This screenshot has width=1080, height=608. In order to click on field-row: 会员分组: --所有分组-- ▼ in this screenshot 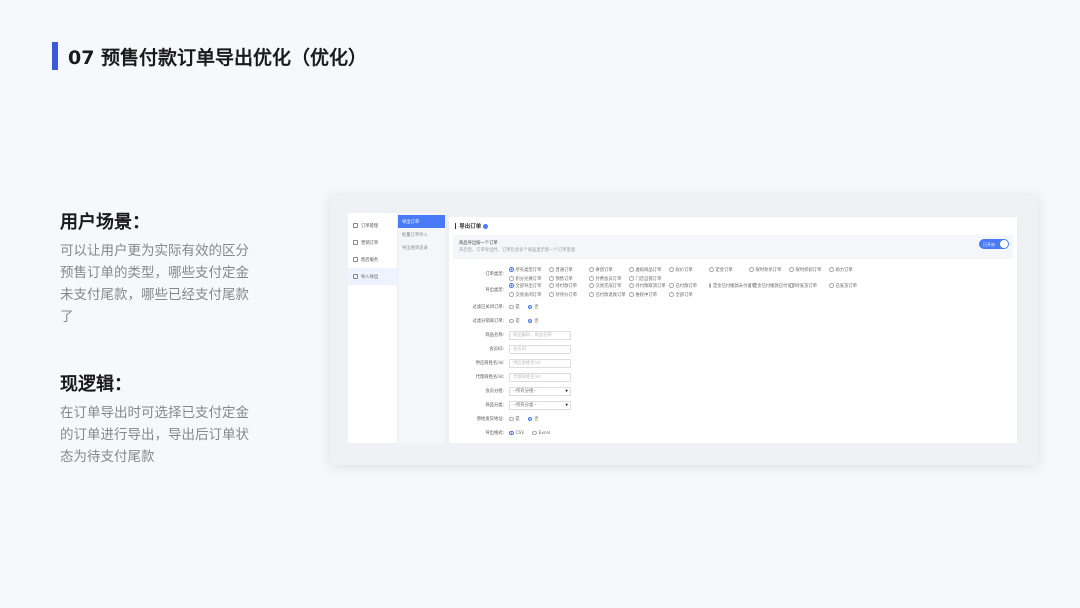, I will do `click(733, 391)`.